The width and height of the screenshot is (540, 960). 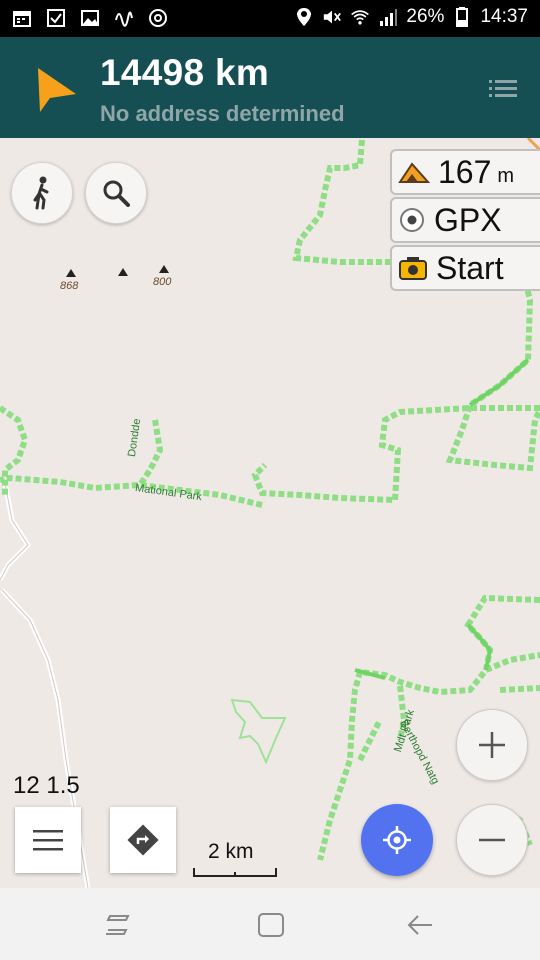 I want to click on altitude-widget: 167 m, so click(x=465, y=172).